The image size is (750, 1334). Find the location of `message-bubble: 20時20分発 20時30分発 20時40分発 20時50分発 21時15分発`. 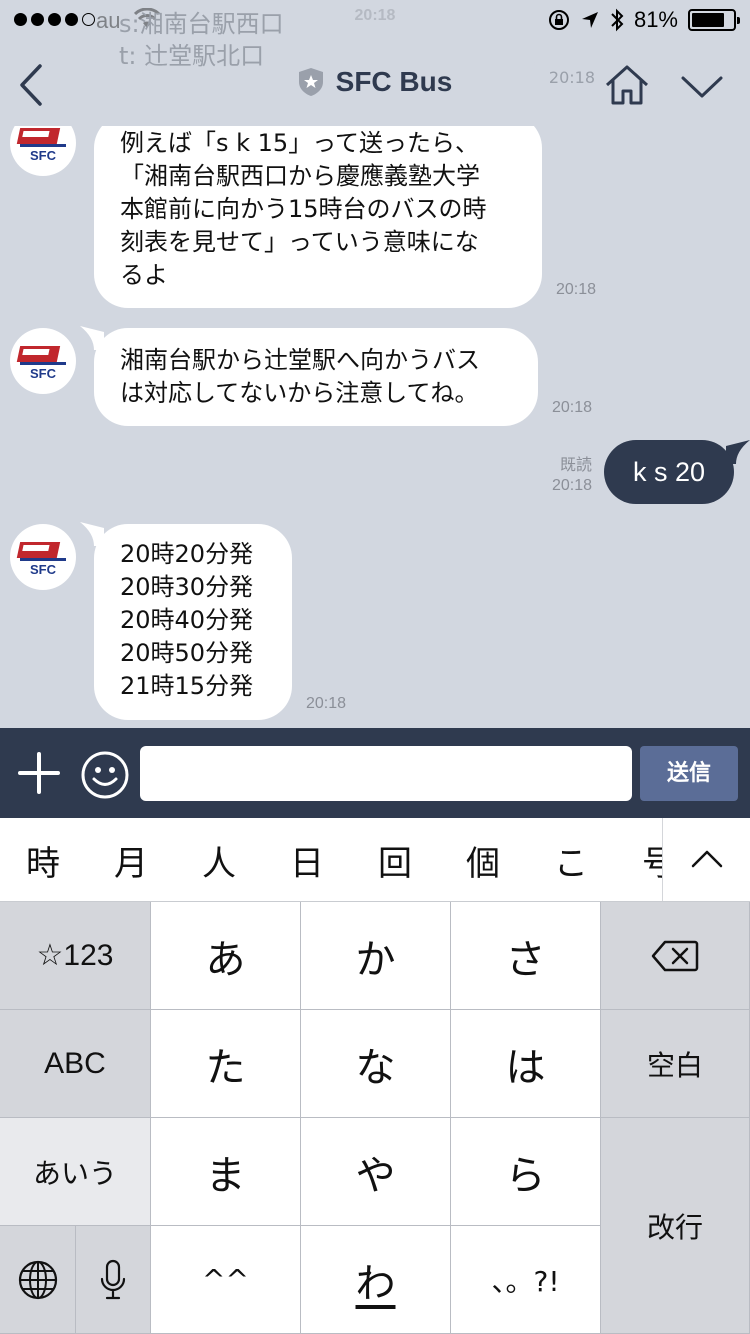

message-bubble: 20時20分発 20時30分発 20時40分発 20時50分発 21時15分発 is located at coordinates (193, 622).